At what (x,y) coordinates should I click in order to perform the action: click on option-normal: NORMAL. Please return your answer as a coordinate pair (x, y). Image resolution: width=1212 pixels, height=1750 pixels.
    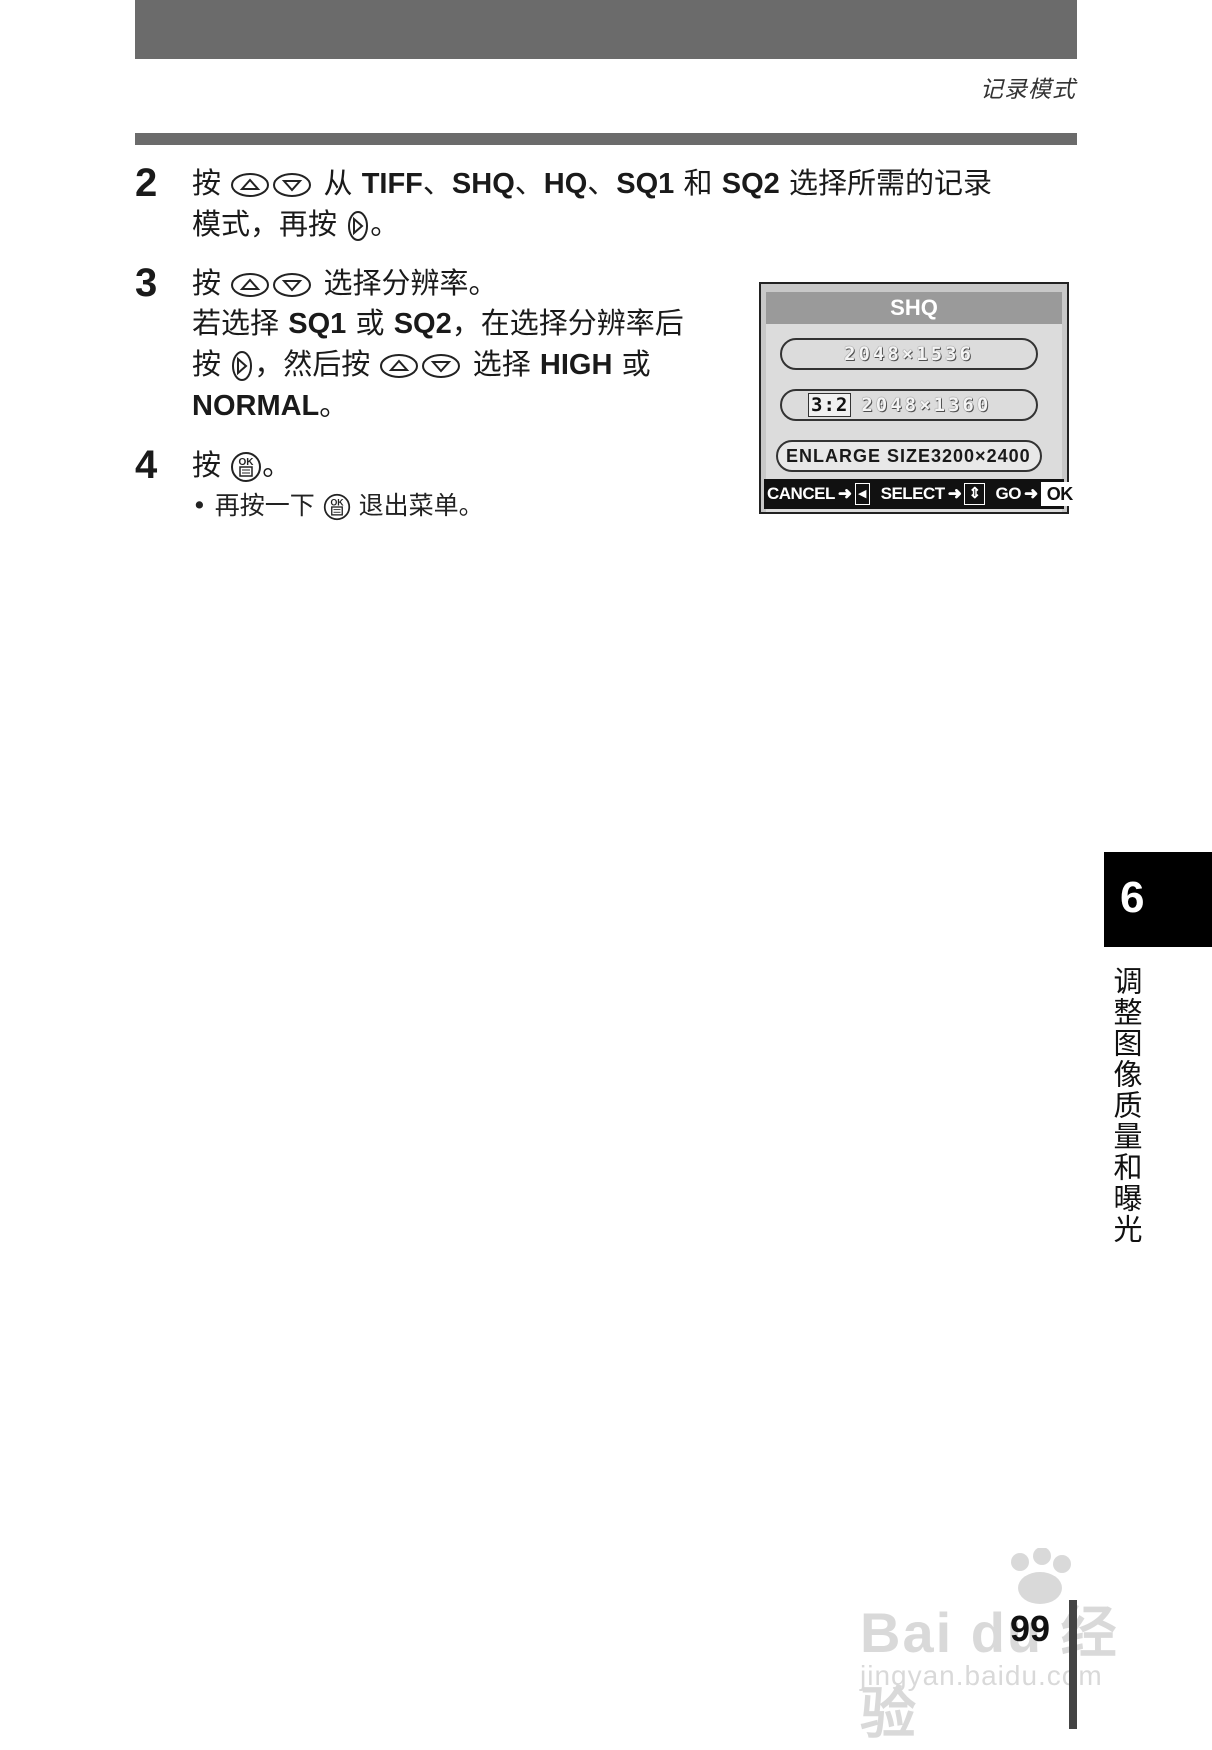
    Looking at the image, I should click on (256, 406).